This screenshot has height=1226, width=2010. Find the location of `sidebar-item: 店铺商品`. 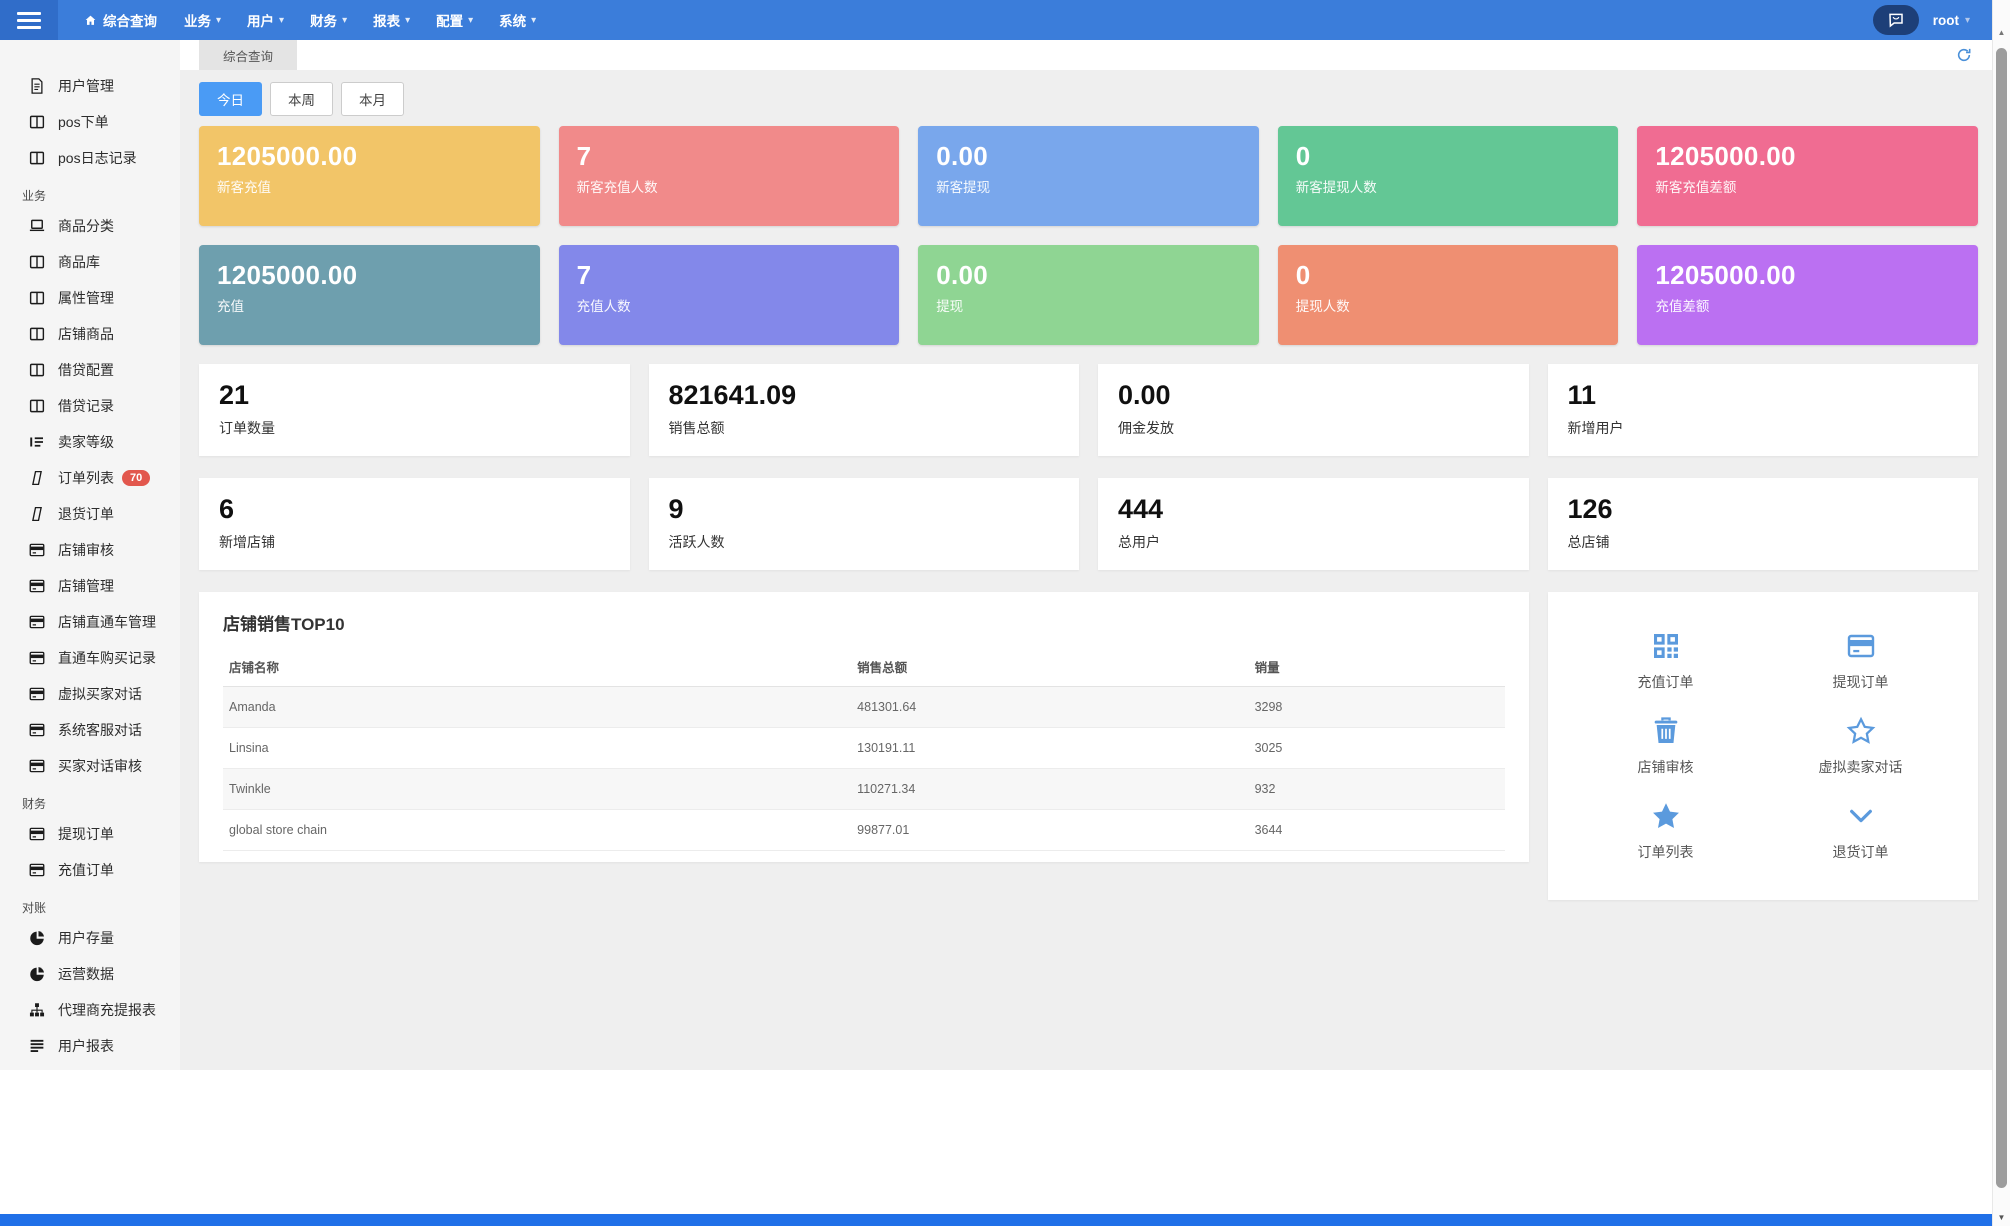

sidebar-item: 店铺商品 is located at coordinates (90, 334).